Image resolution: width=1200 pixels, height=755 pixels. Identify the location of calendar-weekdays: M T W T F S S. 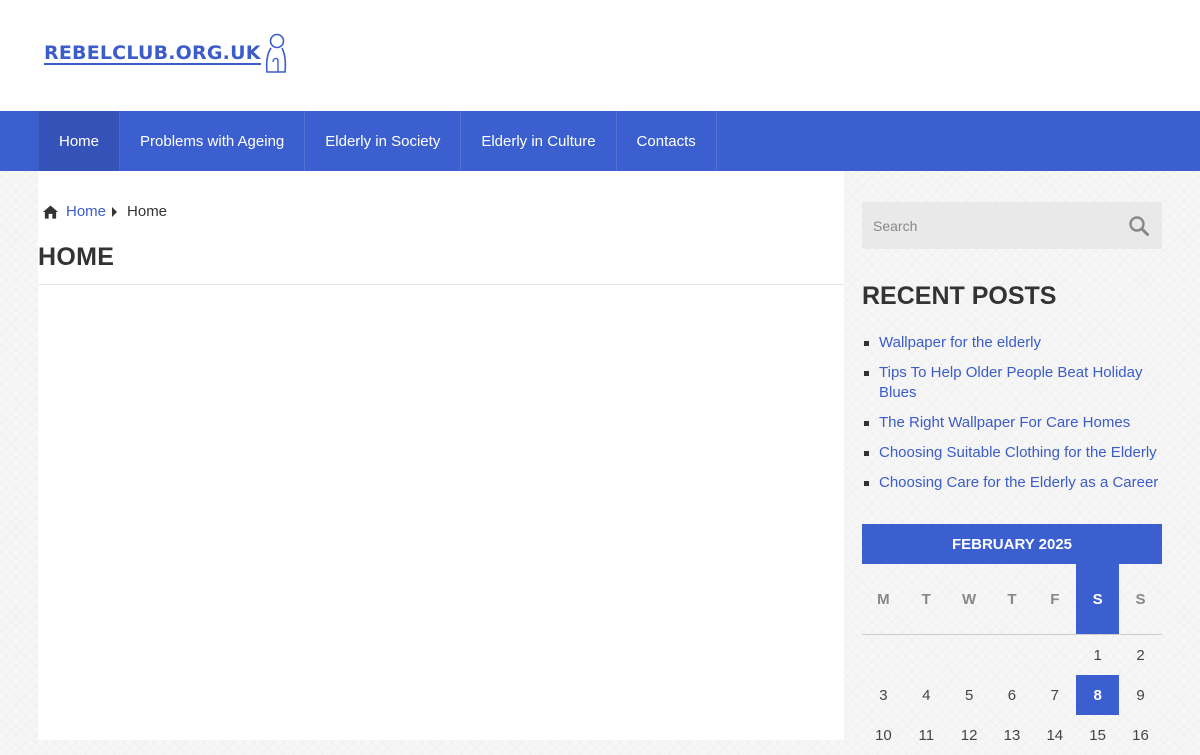
(1012, 599).